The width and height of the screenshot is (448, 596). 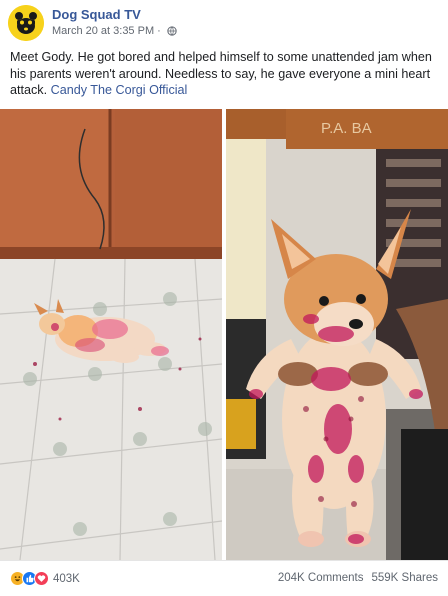 I want to click on post-footer: 403K 204K Comments 559K Shares, so click(x=224, y=578).